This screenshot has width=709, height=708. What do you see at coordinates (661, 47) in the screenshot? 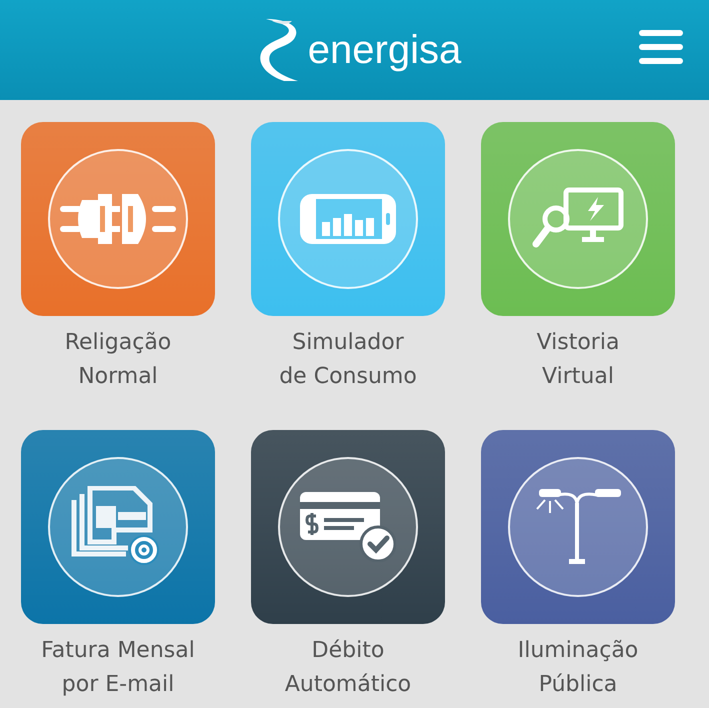
I see `menu-icon` at bounding box center [661, 47].